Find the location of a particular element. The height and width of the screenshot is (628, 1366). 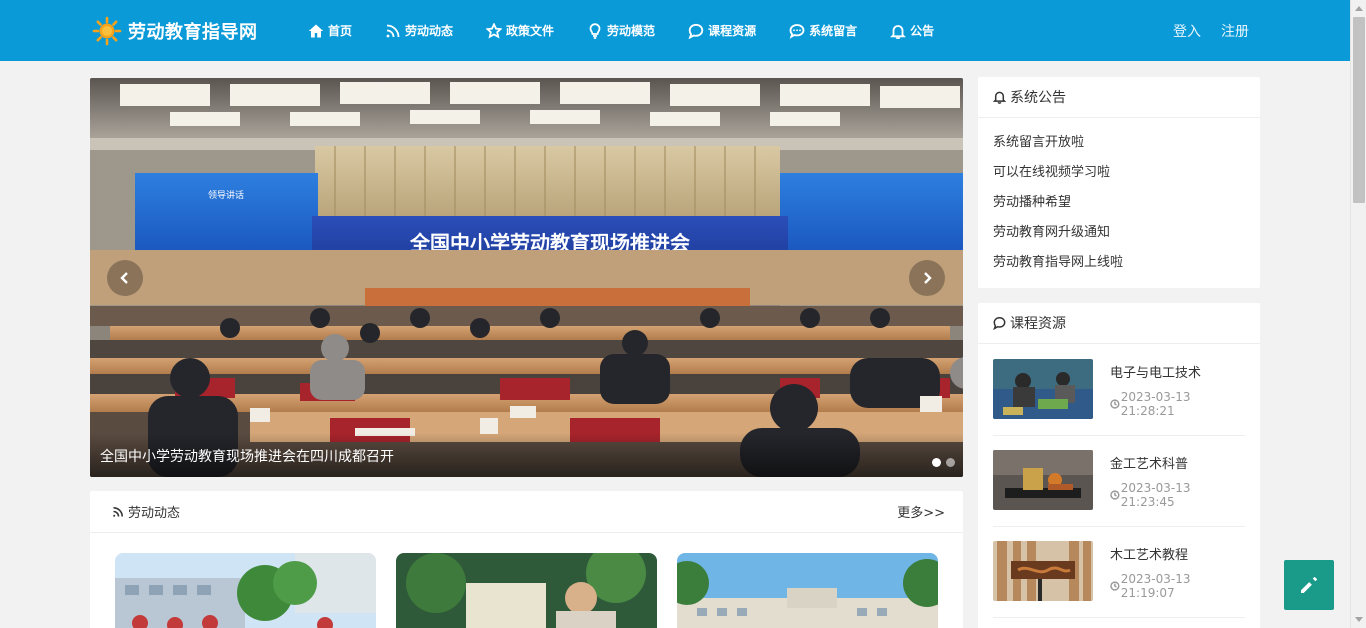

course-title: 木工艺术教程 is located at coordinates (1149, 555).